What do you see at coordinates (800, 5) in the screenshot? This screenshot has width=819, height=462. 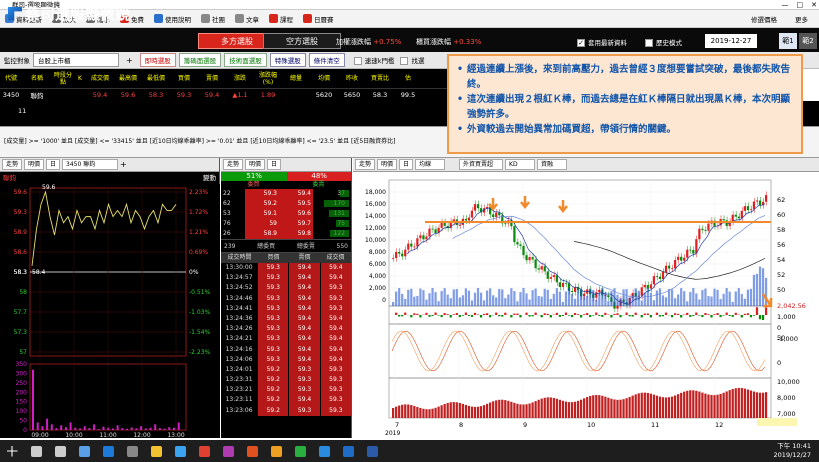 I see `maximize-button: □` at bounding box center [800, 5].